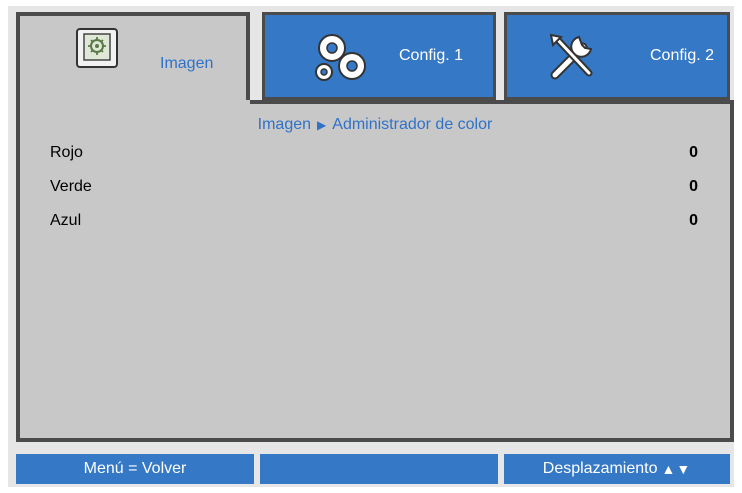 The height and width of the screenshot is (493, 742). I want to click on tab-imagen: Imagen, so click(133, 62).